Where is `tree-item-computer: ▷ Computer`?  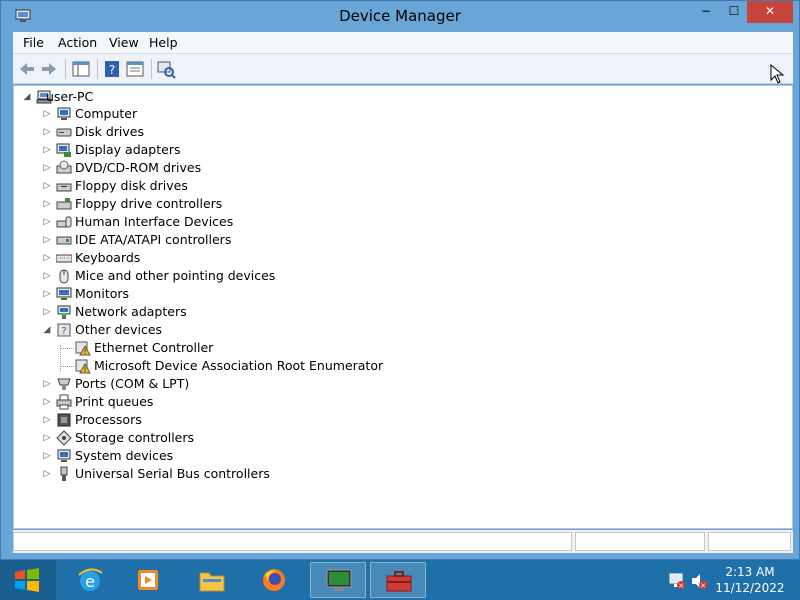 tree-item-computer: ▷ Computer is located at coordinates (192, 114).